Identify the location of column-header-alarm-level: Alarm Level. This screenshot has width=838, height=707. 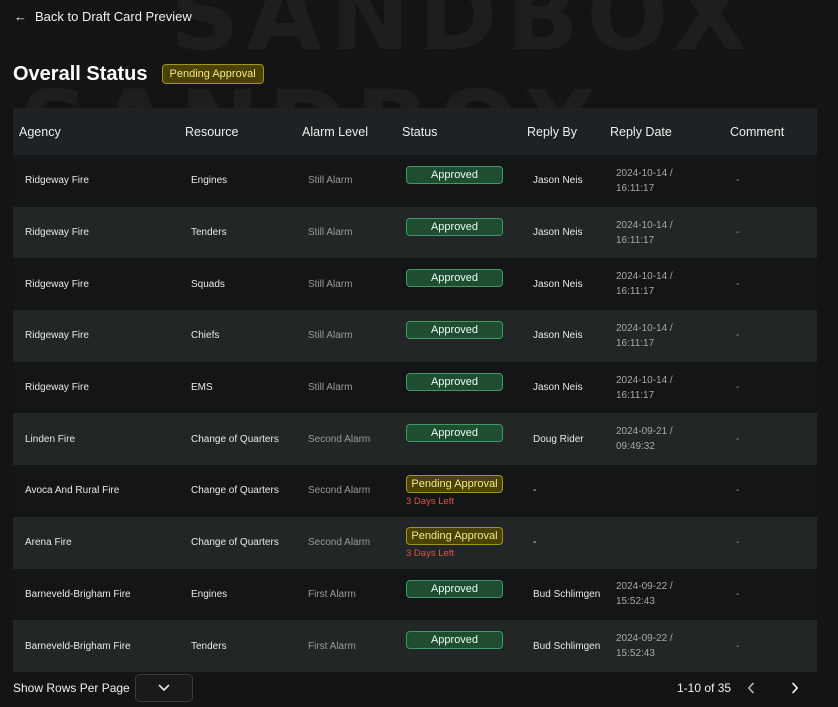
(335, 131).